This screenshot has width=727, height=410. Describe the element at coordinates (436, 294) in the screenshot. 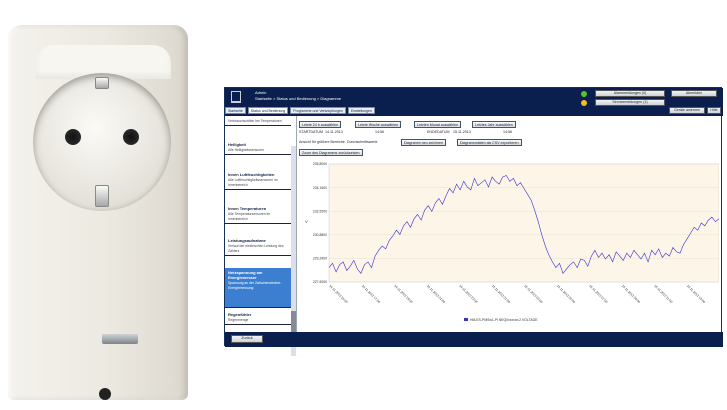

I see `x-tick-label: 14.11.2013 21:00` at that location.